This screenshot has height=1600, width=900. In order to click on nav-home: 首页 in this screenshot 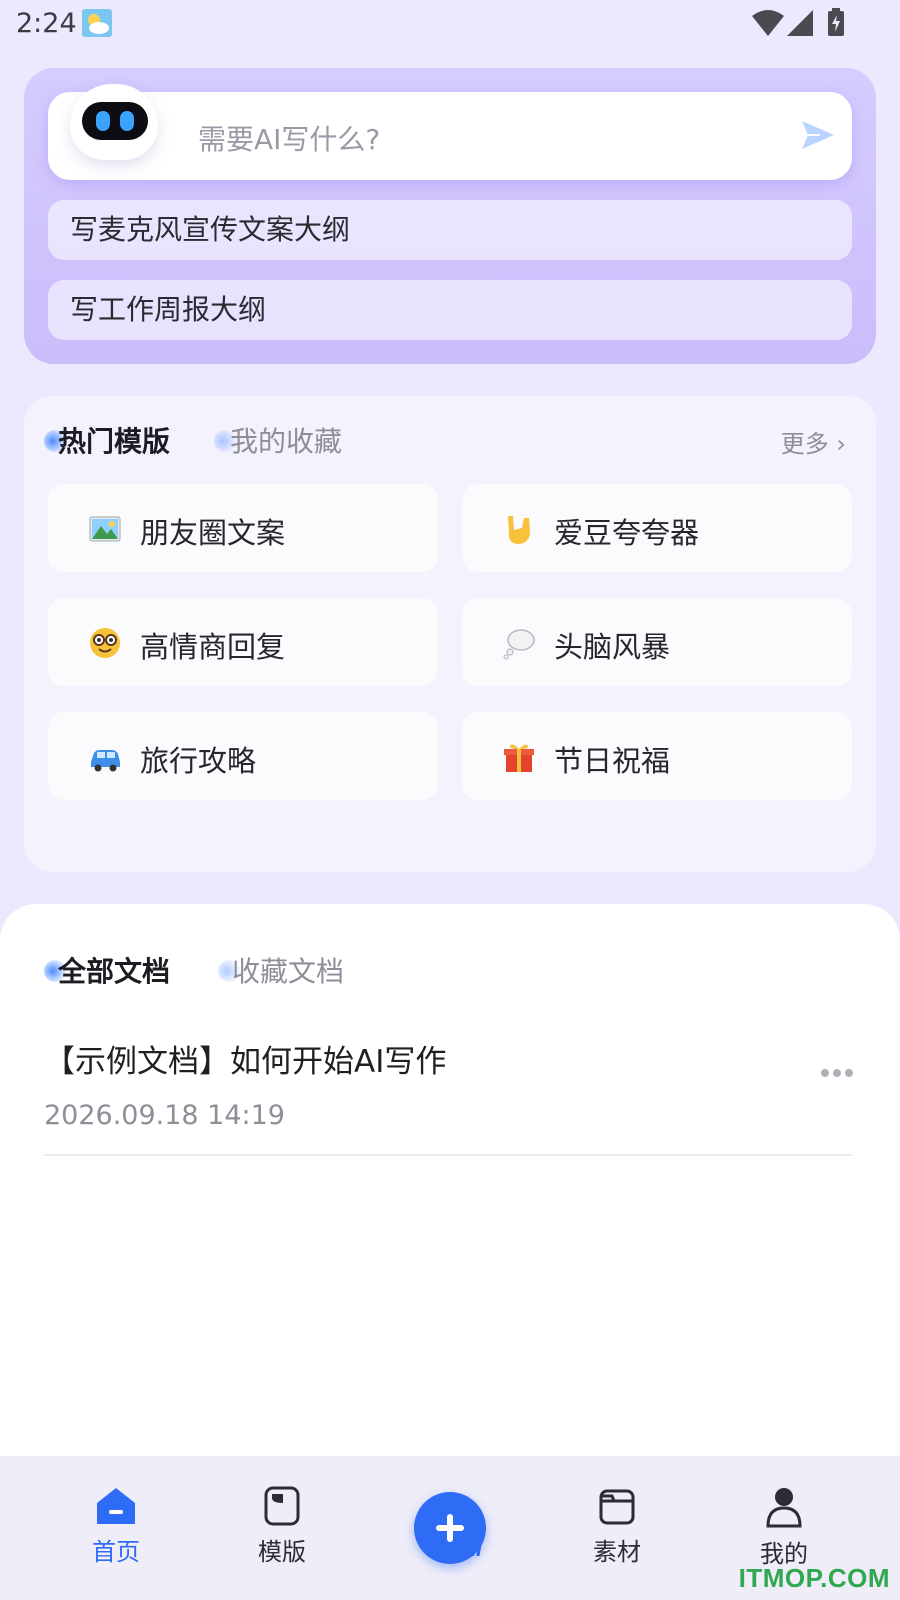, I will do `click(116, 1536)`.